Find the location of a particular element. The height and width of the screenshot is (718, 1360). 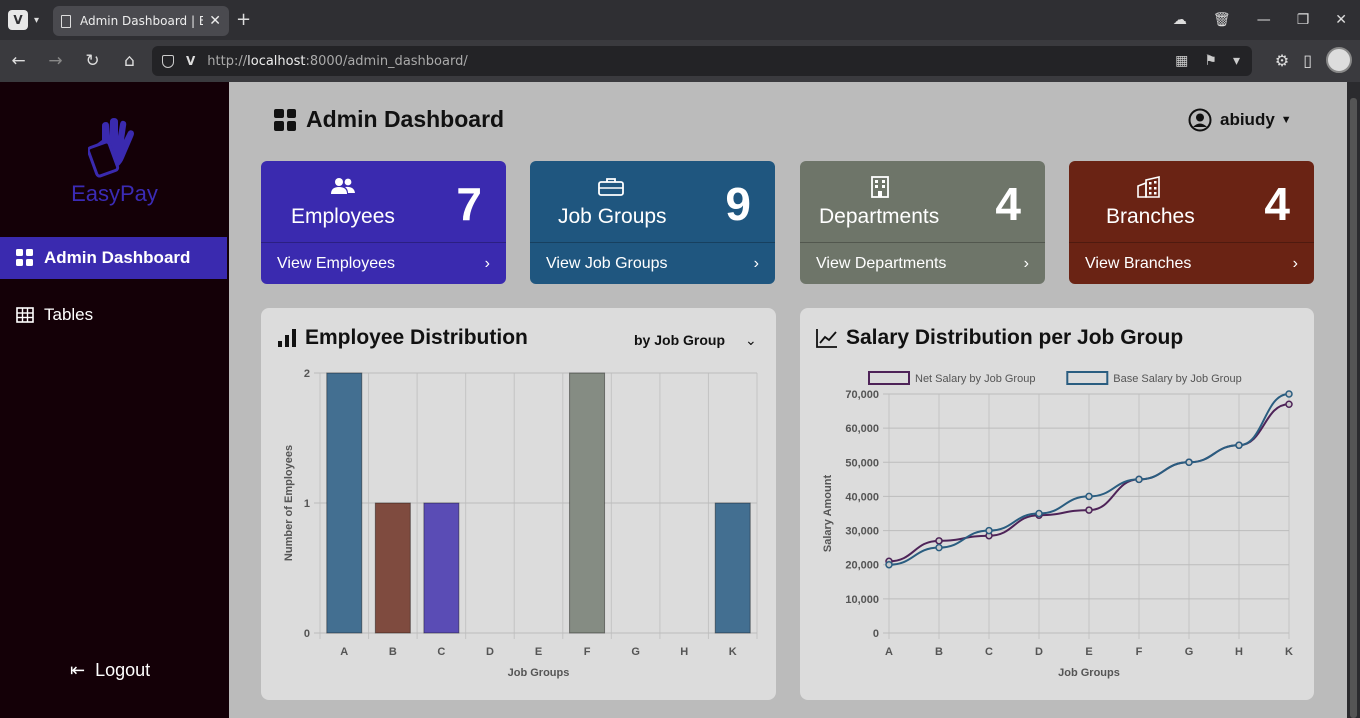

minimize-icon: — is located at coordinates (1264, 20).